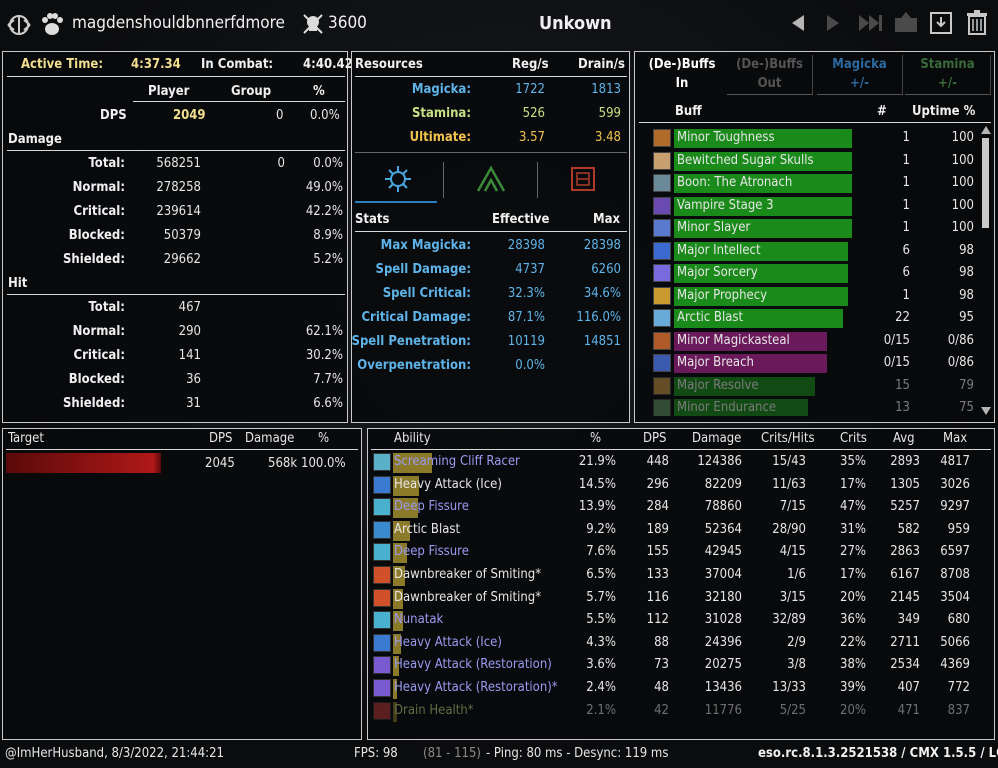 Image resolution: width=998 pixels, height=768 pixels. What do you see at coordinates (882, 111) in the screenshot?
I see `col-count: #` at bounding box center [882, 111].